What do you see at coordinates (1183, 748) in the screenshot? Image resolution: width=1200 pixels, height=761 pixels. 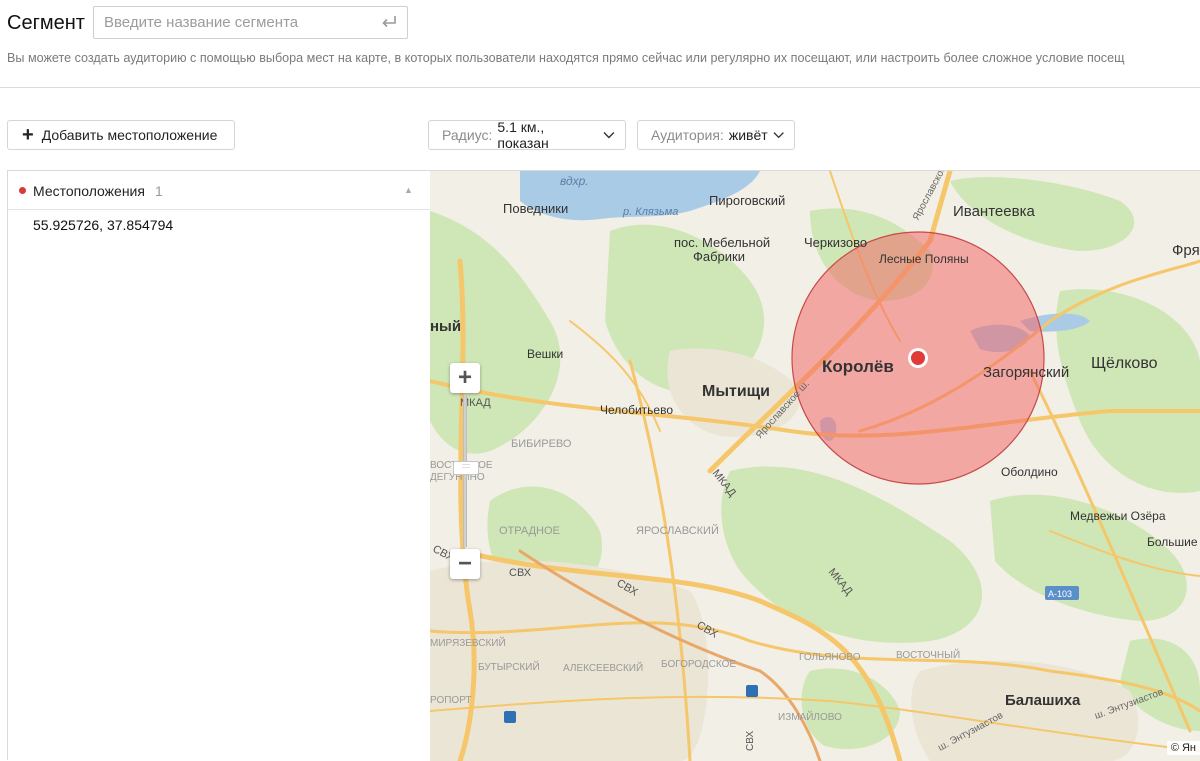 I see `map-copyright: © Ян` at bounding box center [1183, 748].